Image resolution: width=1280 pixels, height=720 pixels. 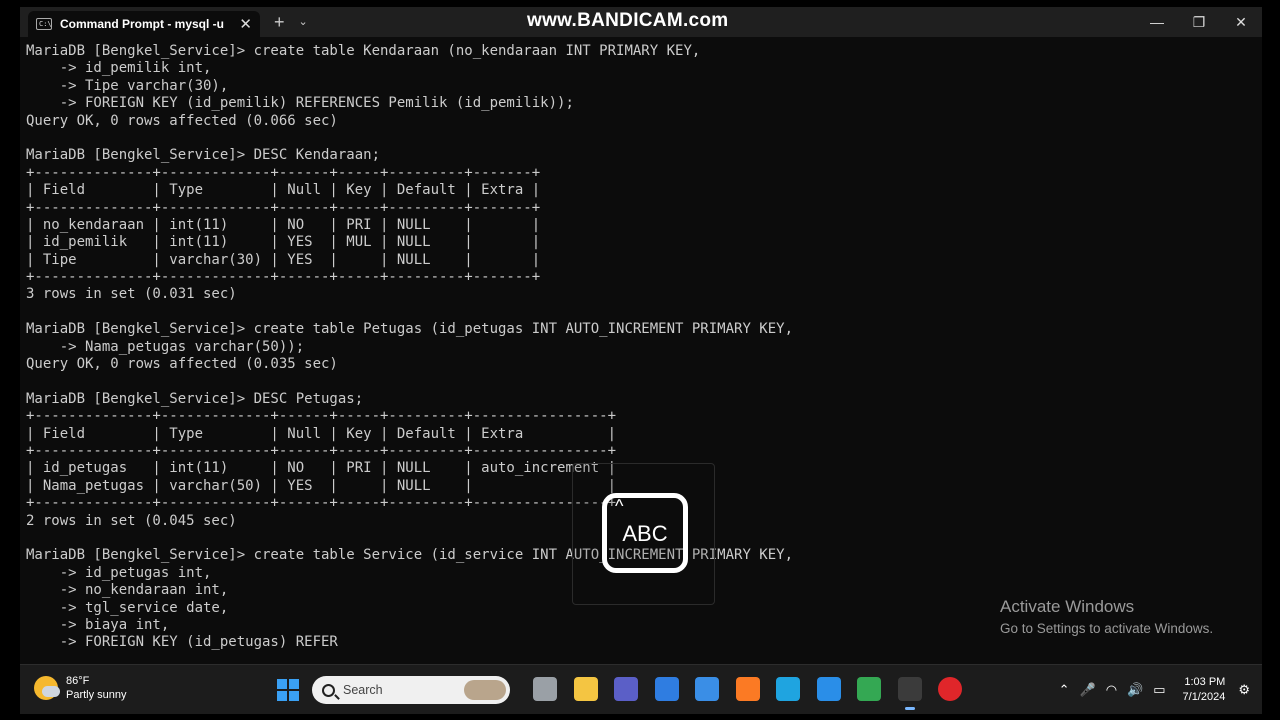 What do you see at coordinates (288, 690) in the screenshot?
I see `start-button` at bounding box center [288, 690].